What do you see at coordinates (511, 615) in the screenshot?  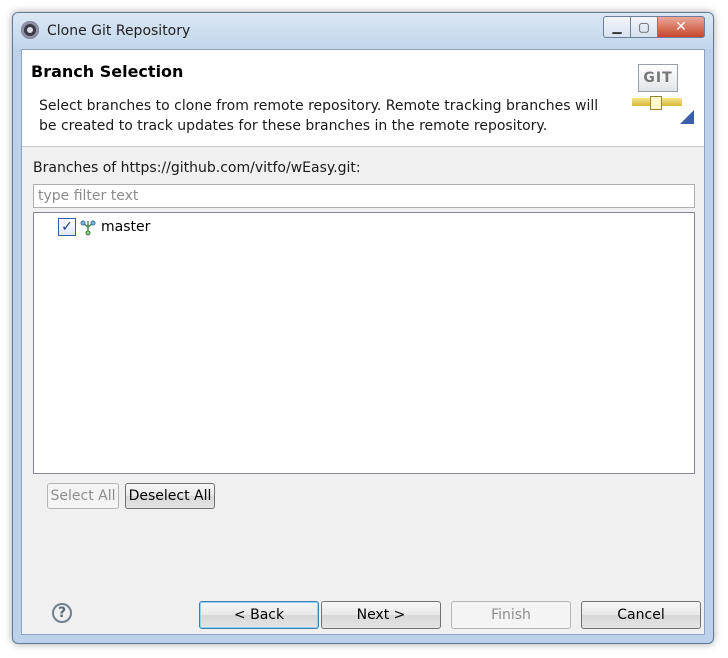 I see `finish-button: Finish` at bounding box center [511, 615].